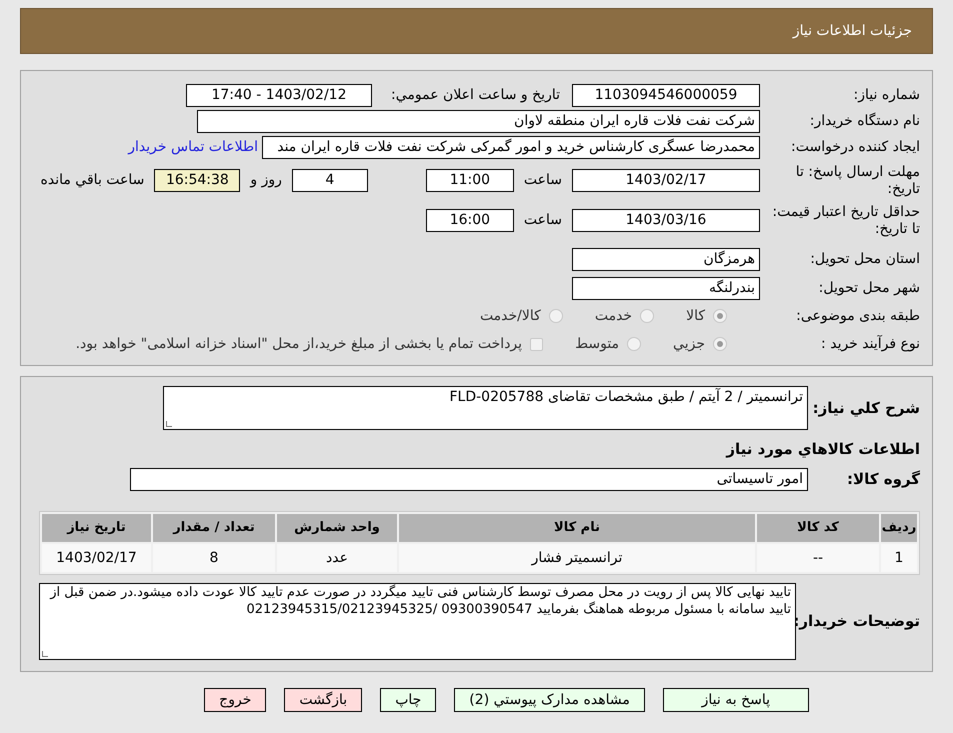 This screenshot has width=953, height=733. Describe the element at coordinates (597, 344) in the screenshot. I see `radio-label: متوسط` at that location.